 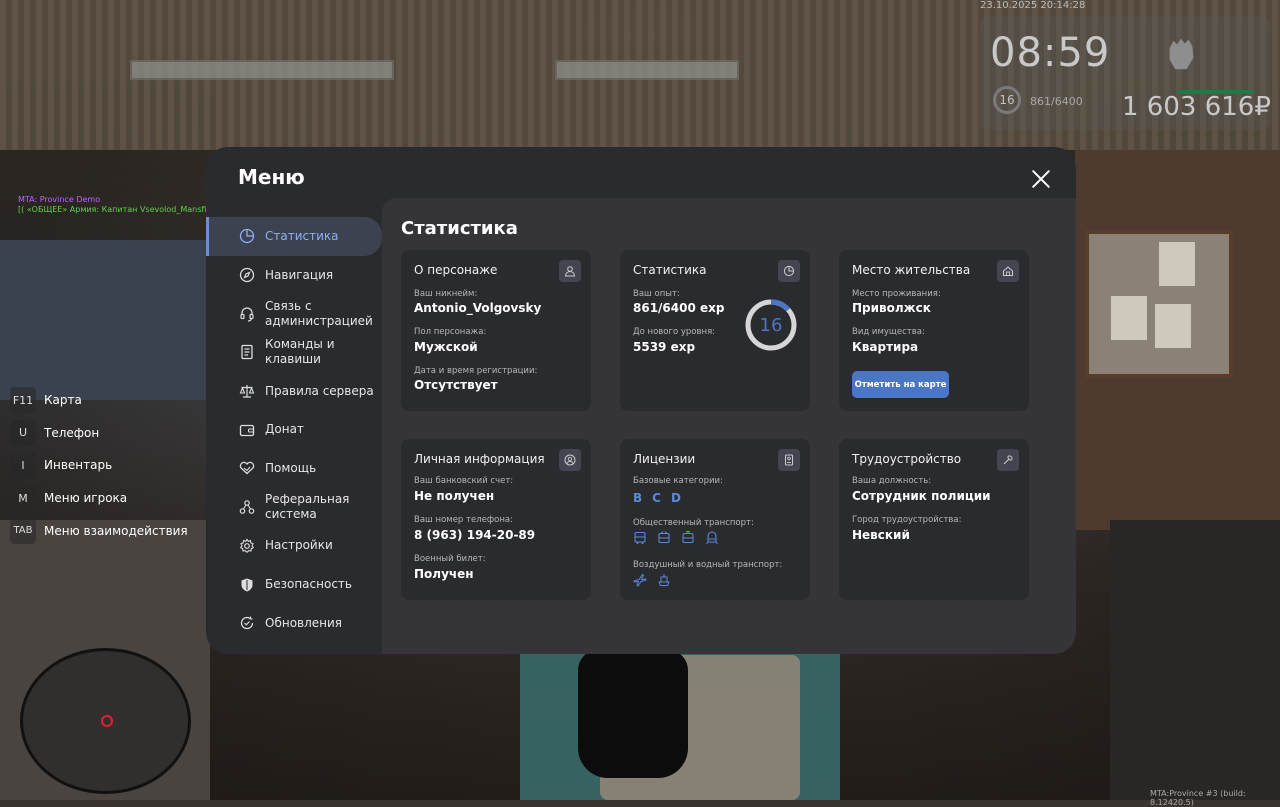 What do you see at coordinates (456, 270) in the screenshot?
I see `card-header: О персонаже` at bounding box center [456, 270].